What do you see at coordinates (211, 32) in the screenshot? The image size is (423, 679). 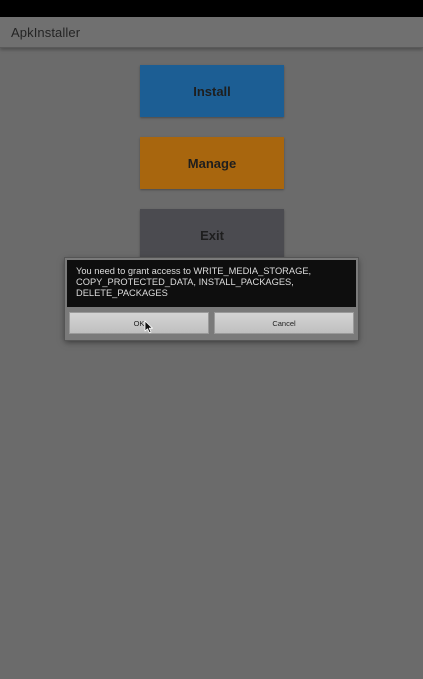 I see `app-bar: ApkInstaller` at bounding box center [211, 32].